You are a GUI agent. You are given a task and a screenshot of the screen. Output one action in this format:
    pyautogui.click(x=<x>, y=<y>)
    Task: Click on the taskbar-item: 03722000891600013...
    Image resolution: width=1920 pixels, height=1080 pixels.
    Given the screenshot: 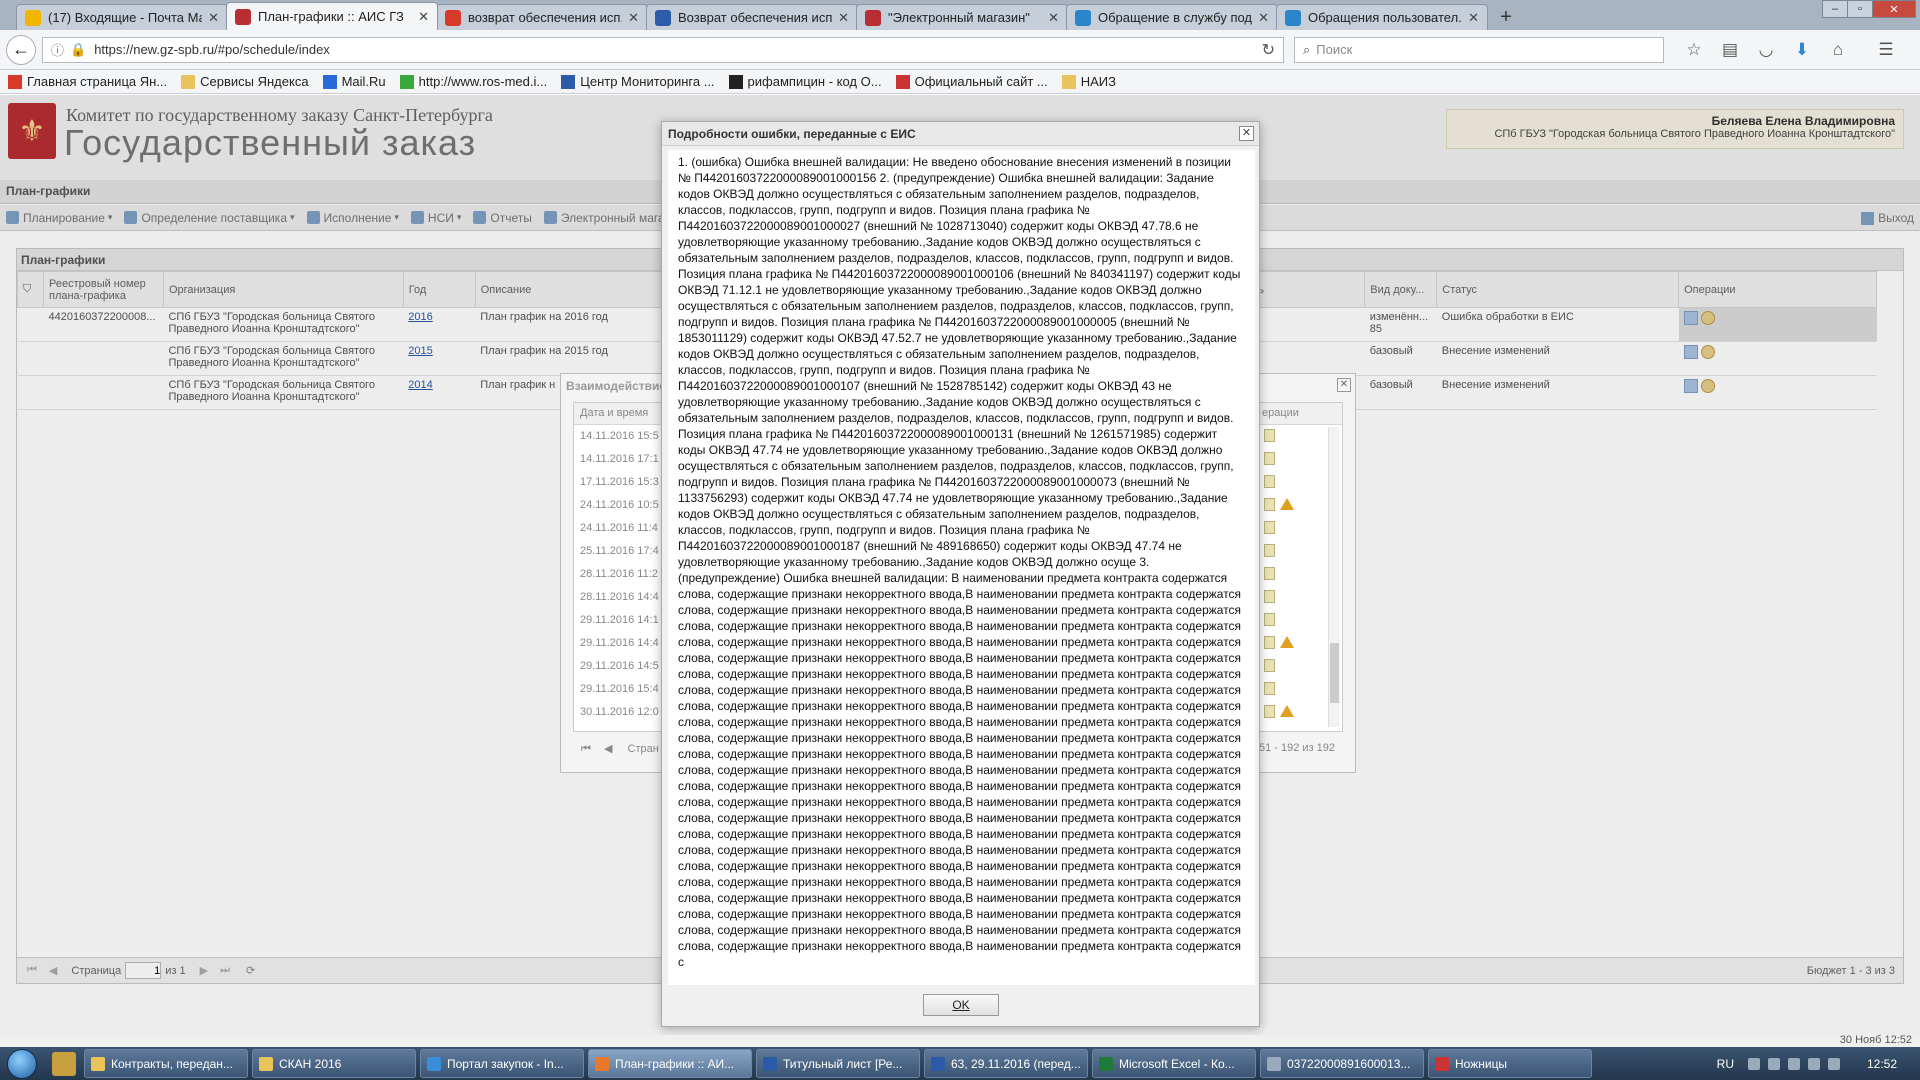 What is the action you would take?
    pyautogui.click(x=1342, y=1063)
    